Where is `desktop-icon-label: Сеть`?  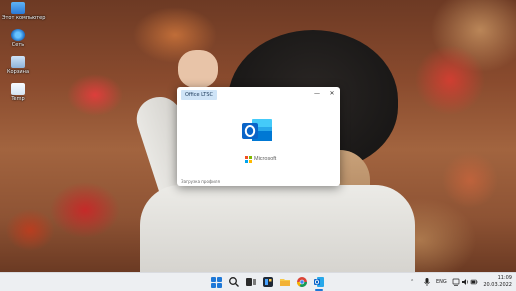 desktop-icon-label: Сеть is located at coordinates (18, 45).